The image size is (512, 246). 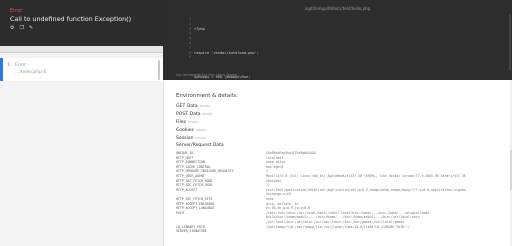 I want to click on row-key: HTTP_CACHE_CONTROL, so click(x=193, y=166).